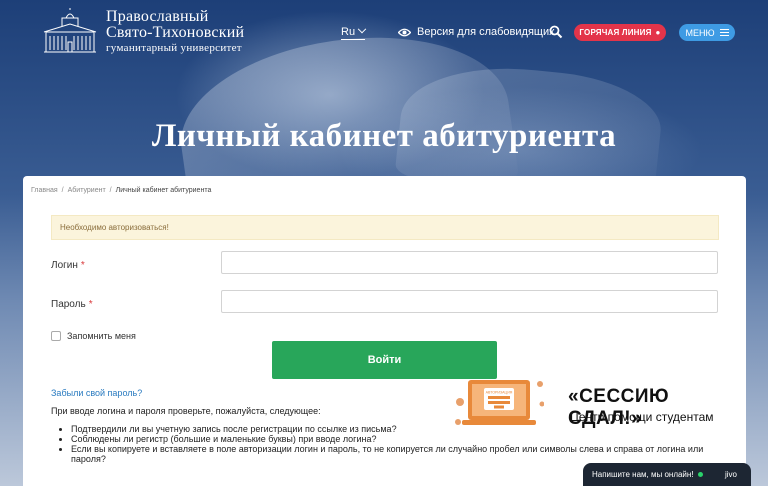 The height and width of the screenshot is (486, 768). Describe the element at coordinates (615, 32) in the screenshot. I see `hotline-label: ГОРЯЧАЯ ЛИНИЯ` at that location.